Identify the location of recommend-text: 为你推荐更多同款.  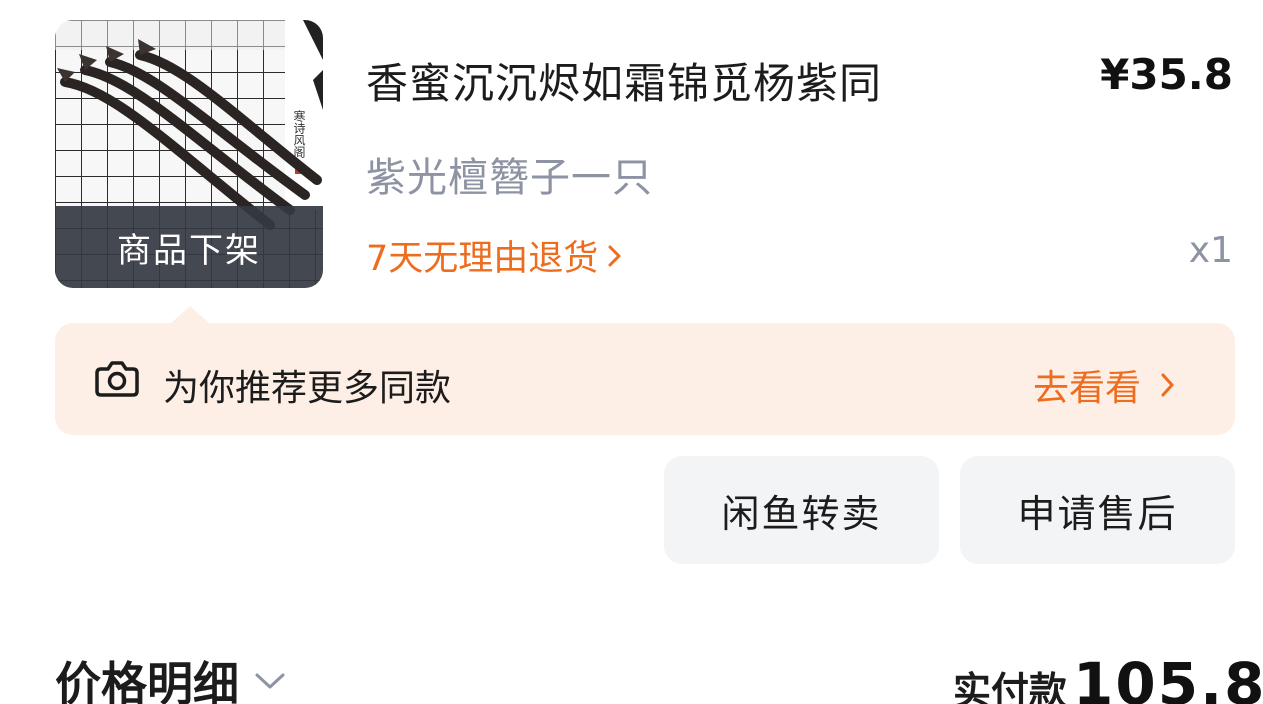
(307, 388).